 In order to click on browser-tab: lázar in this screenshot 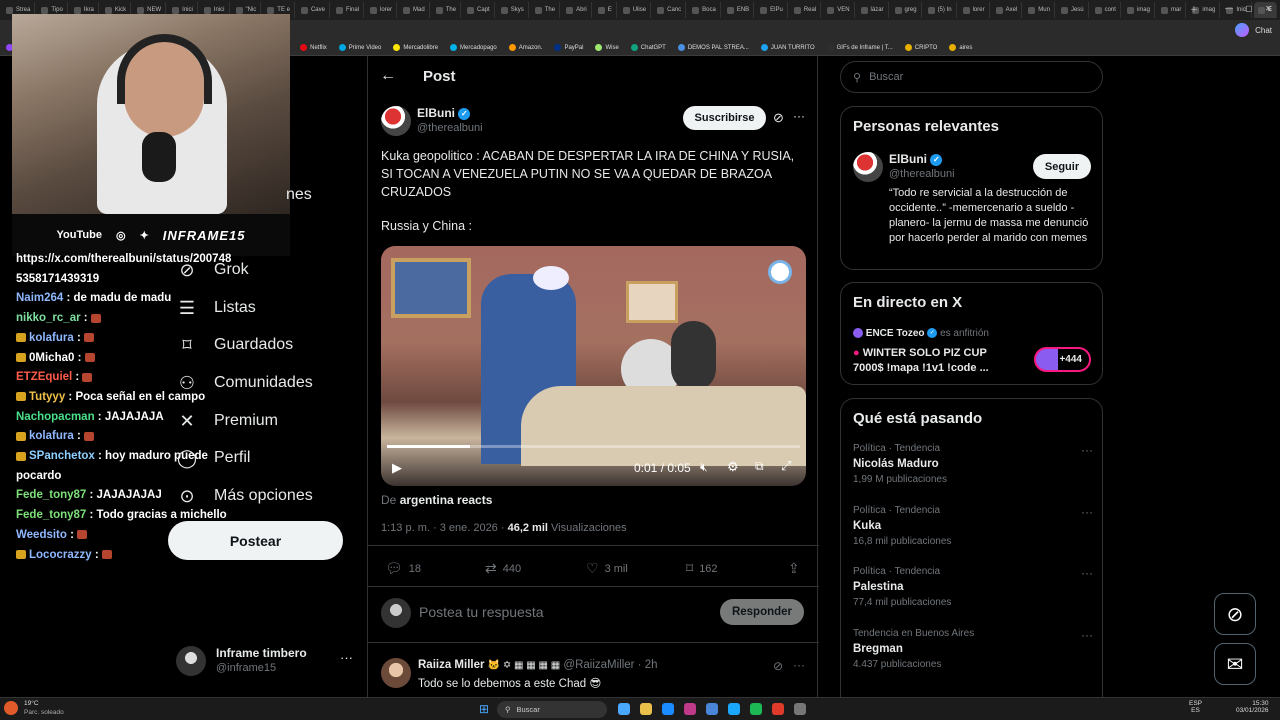, I will do `click(873, 10)`.